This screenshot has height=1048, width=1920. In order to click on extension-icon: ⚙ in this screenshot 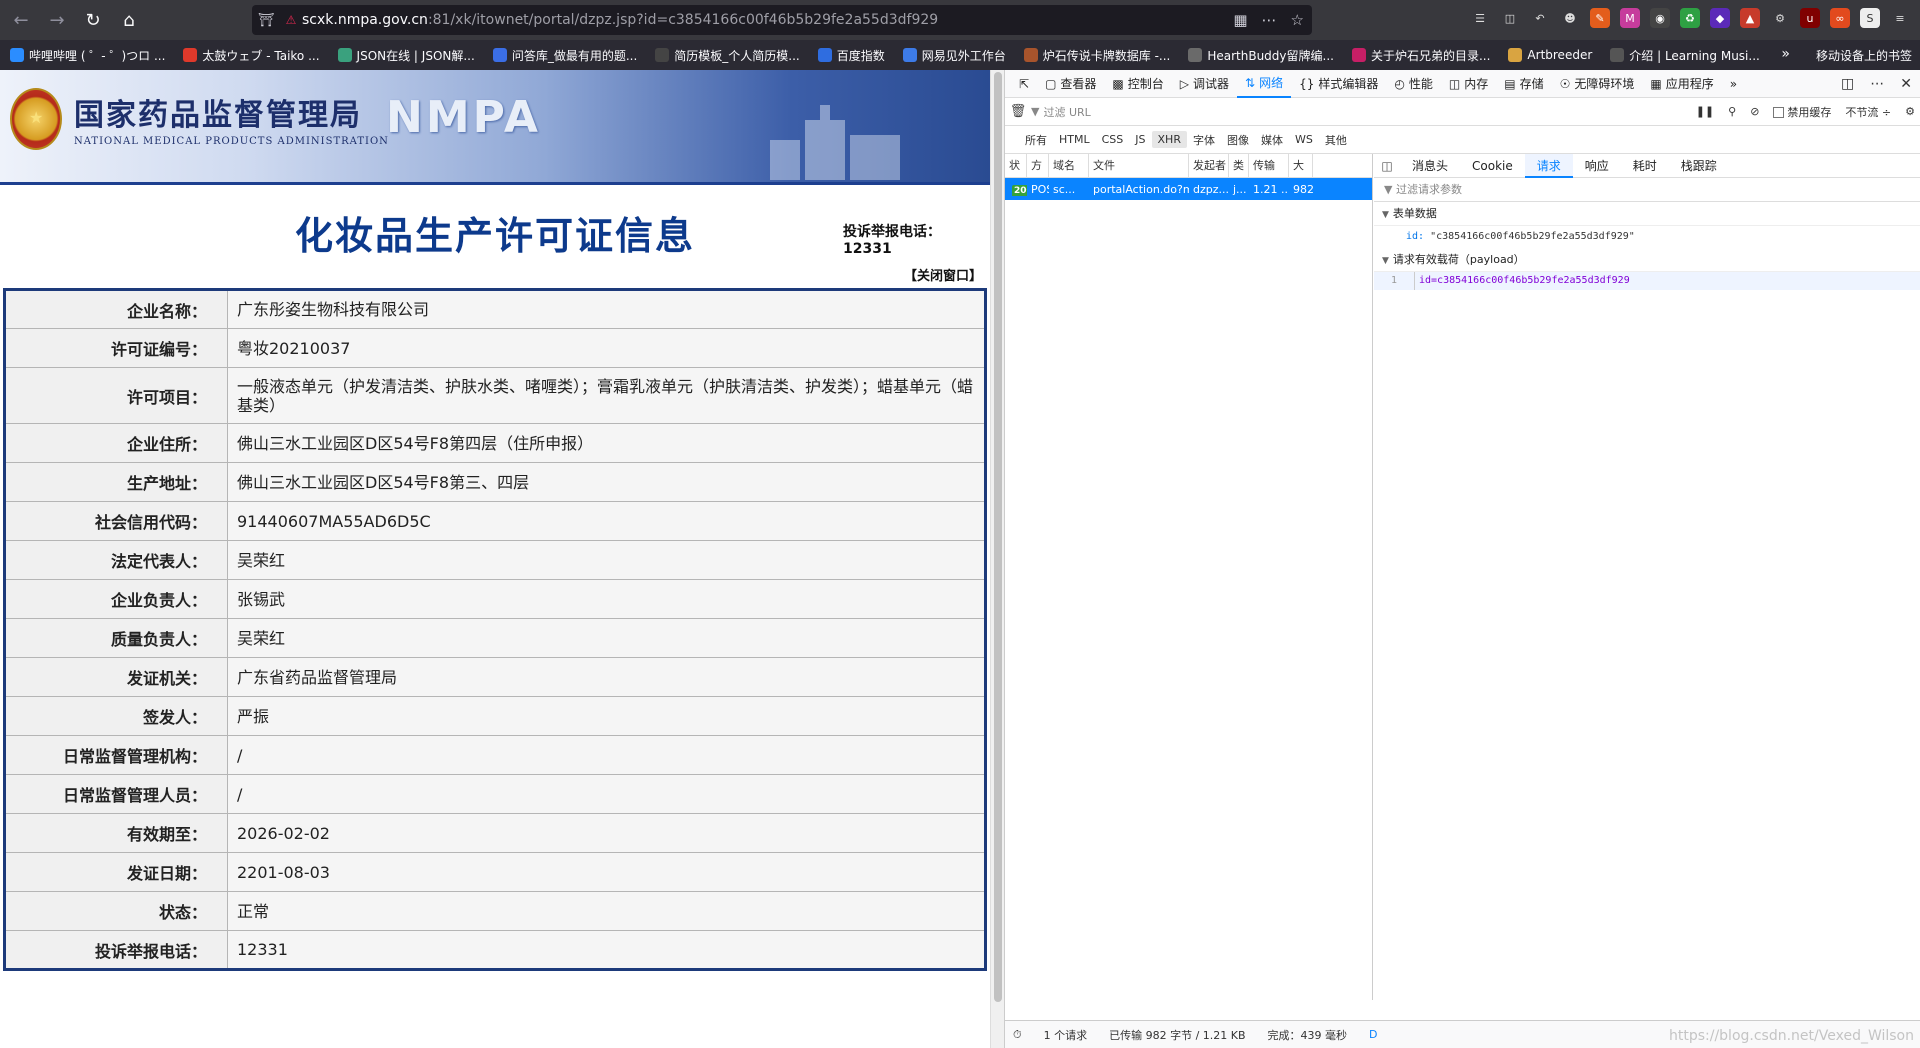, I will do `click(1780, 18)`.